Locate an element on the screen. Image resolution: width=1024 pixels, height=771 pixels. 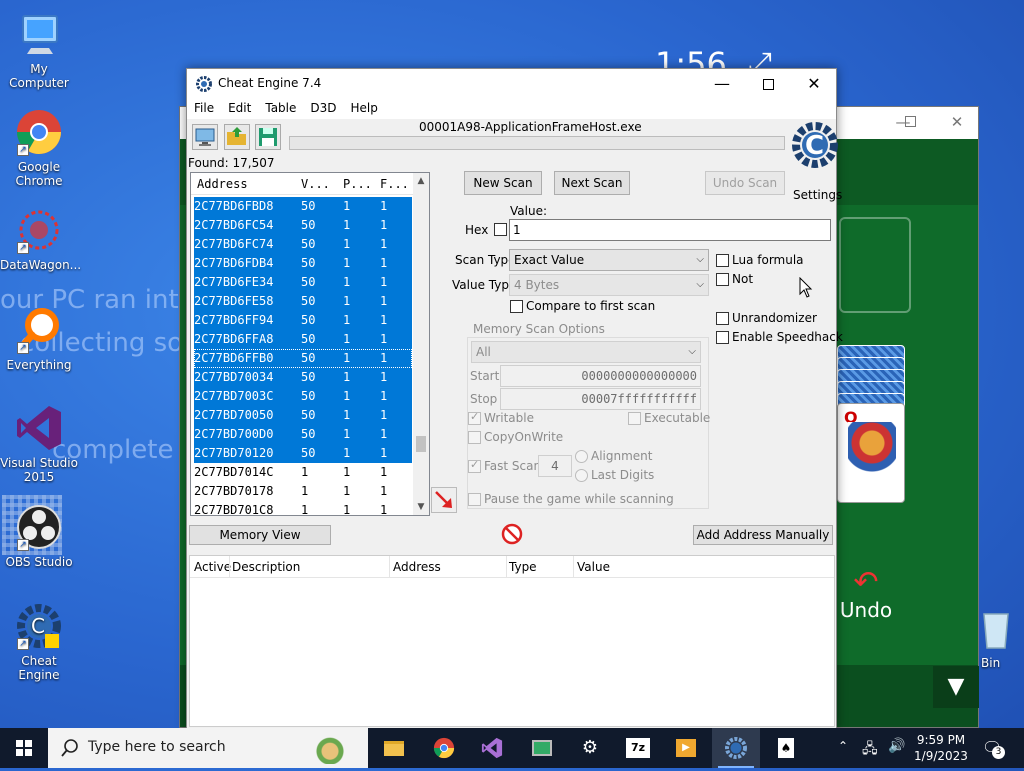
pause-game-checkbox is located at coordinates (474, 499).